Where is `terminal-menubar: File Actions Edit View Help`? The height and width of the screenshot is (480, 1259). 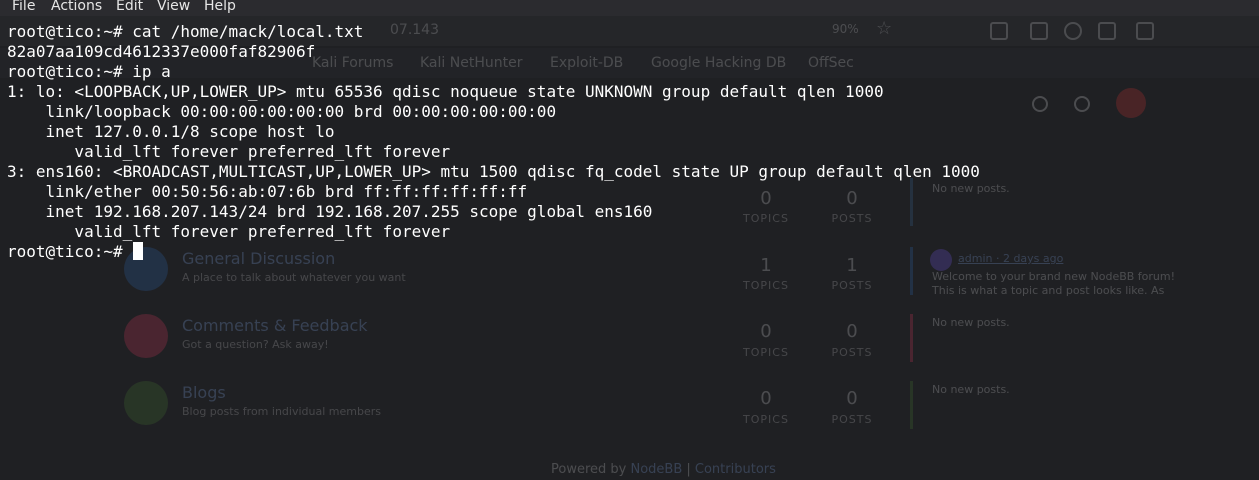
terminal-menubar: File Actions Edit View Help is located at coordinates (629, 8).